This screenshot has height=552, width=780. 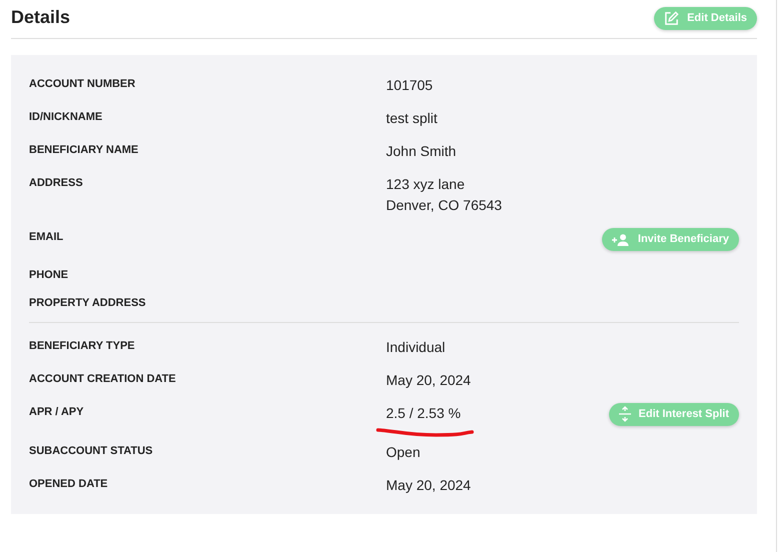 What do you see at coordinates (103, 379) in the screenshot?
I see `field-label: ACCOUNT CREATION DATE` at bounding box center [103, 379].